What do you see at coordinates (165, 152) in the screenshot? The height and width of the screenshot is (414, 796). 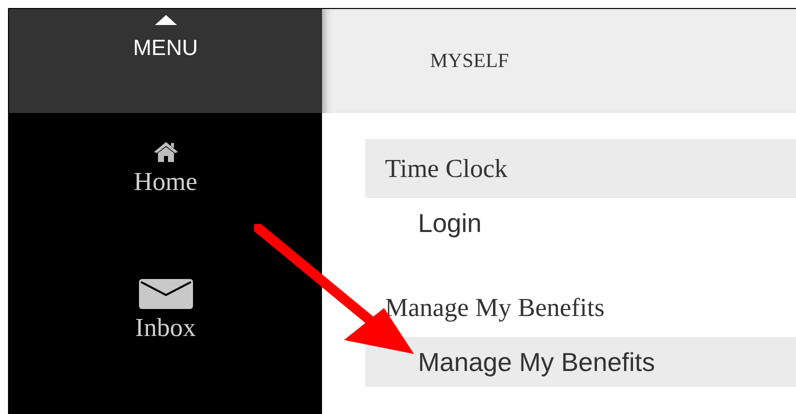 I see `home-icon` at bounding box center [165, 152].